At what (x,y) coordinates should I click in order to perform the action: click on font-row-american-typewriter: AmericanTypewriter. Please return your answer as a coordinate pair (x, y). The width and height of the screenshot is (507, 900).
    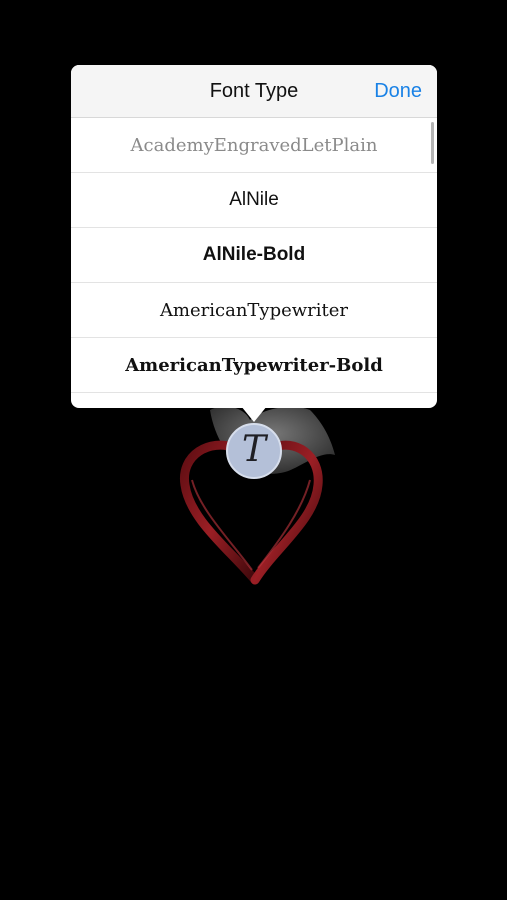
    Looking at the image, I should click on (254, 310).